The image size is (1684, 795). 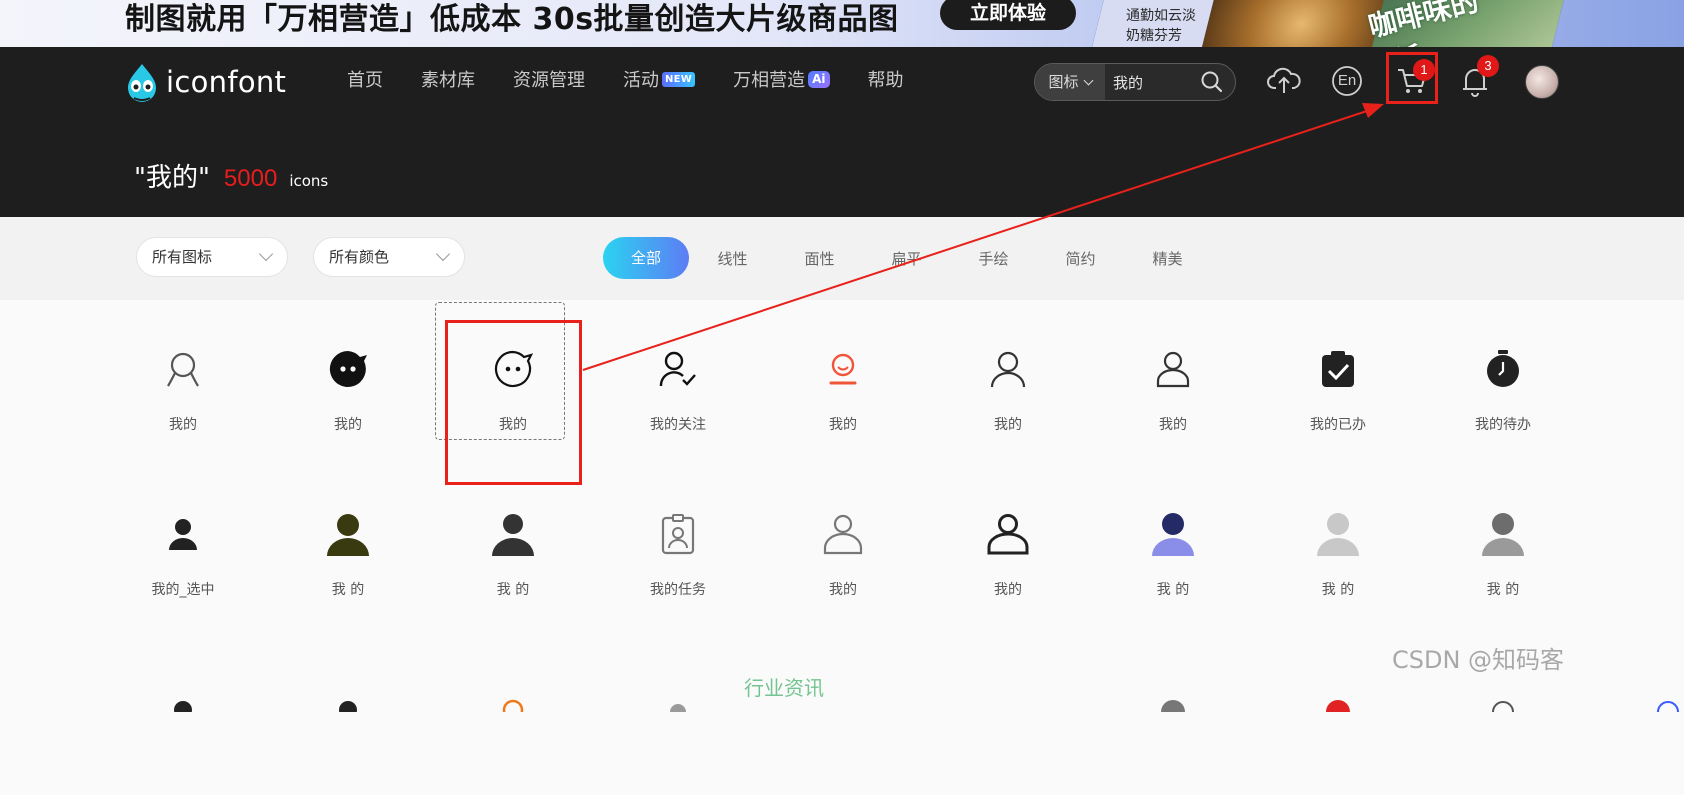 I want to click on face-bubble-filled-icon, so click(x=348, y=369).